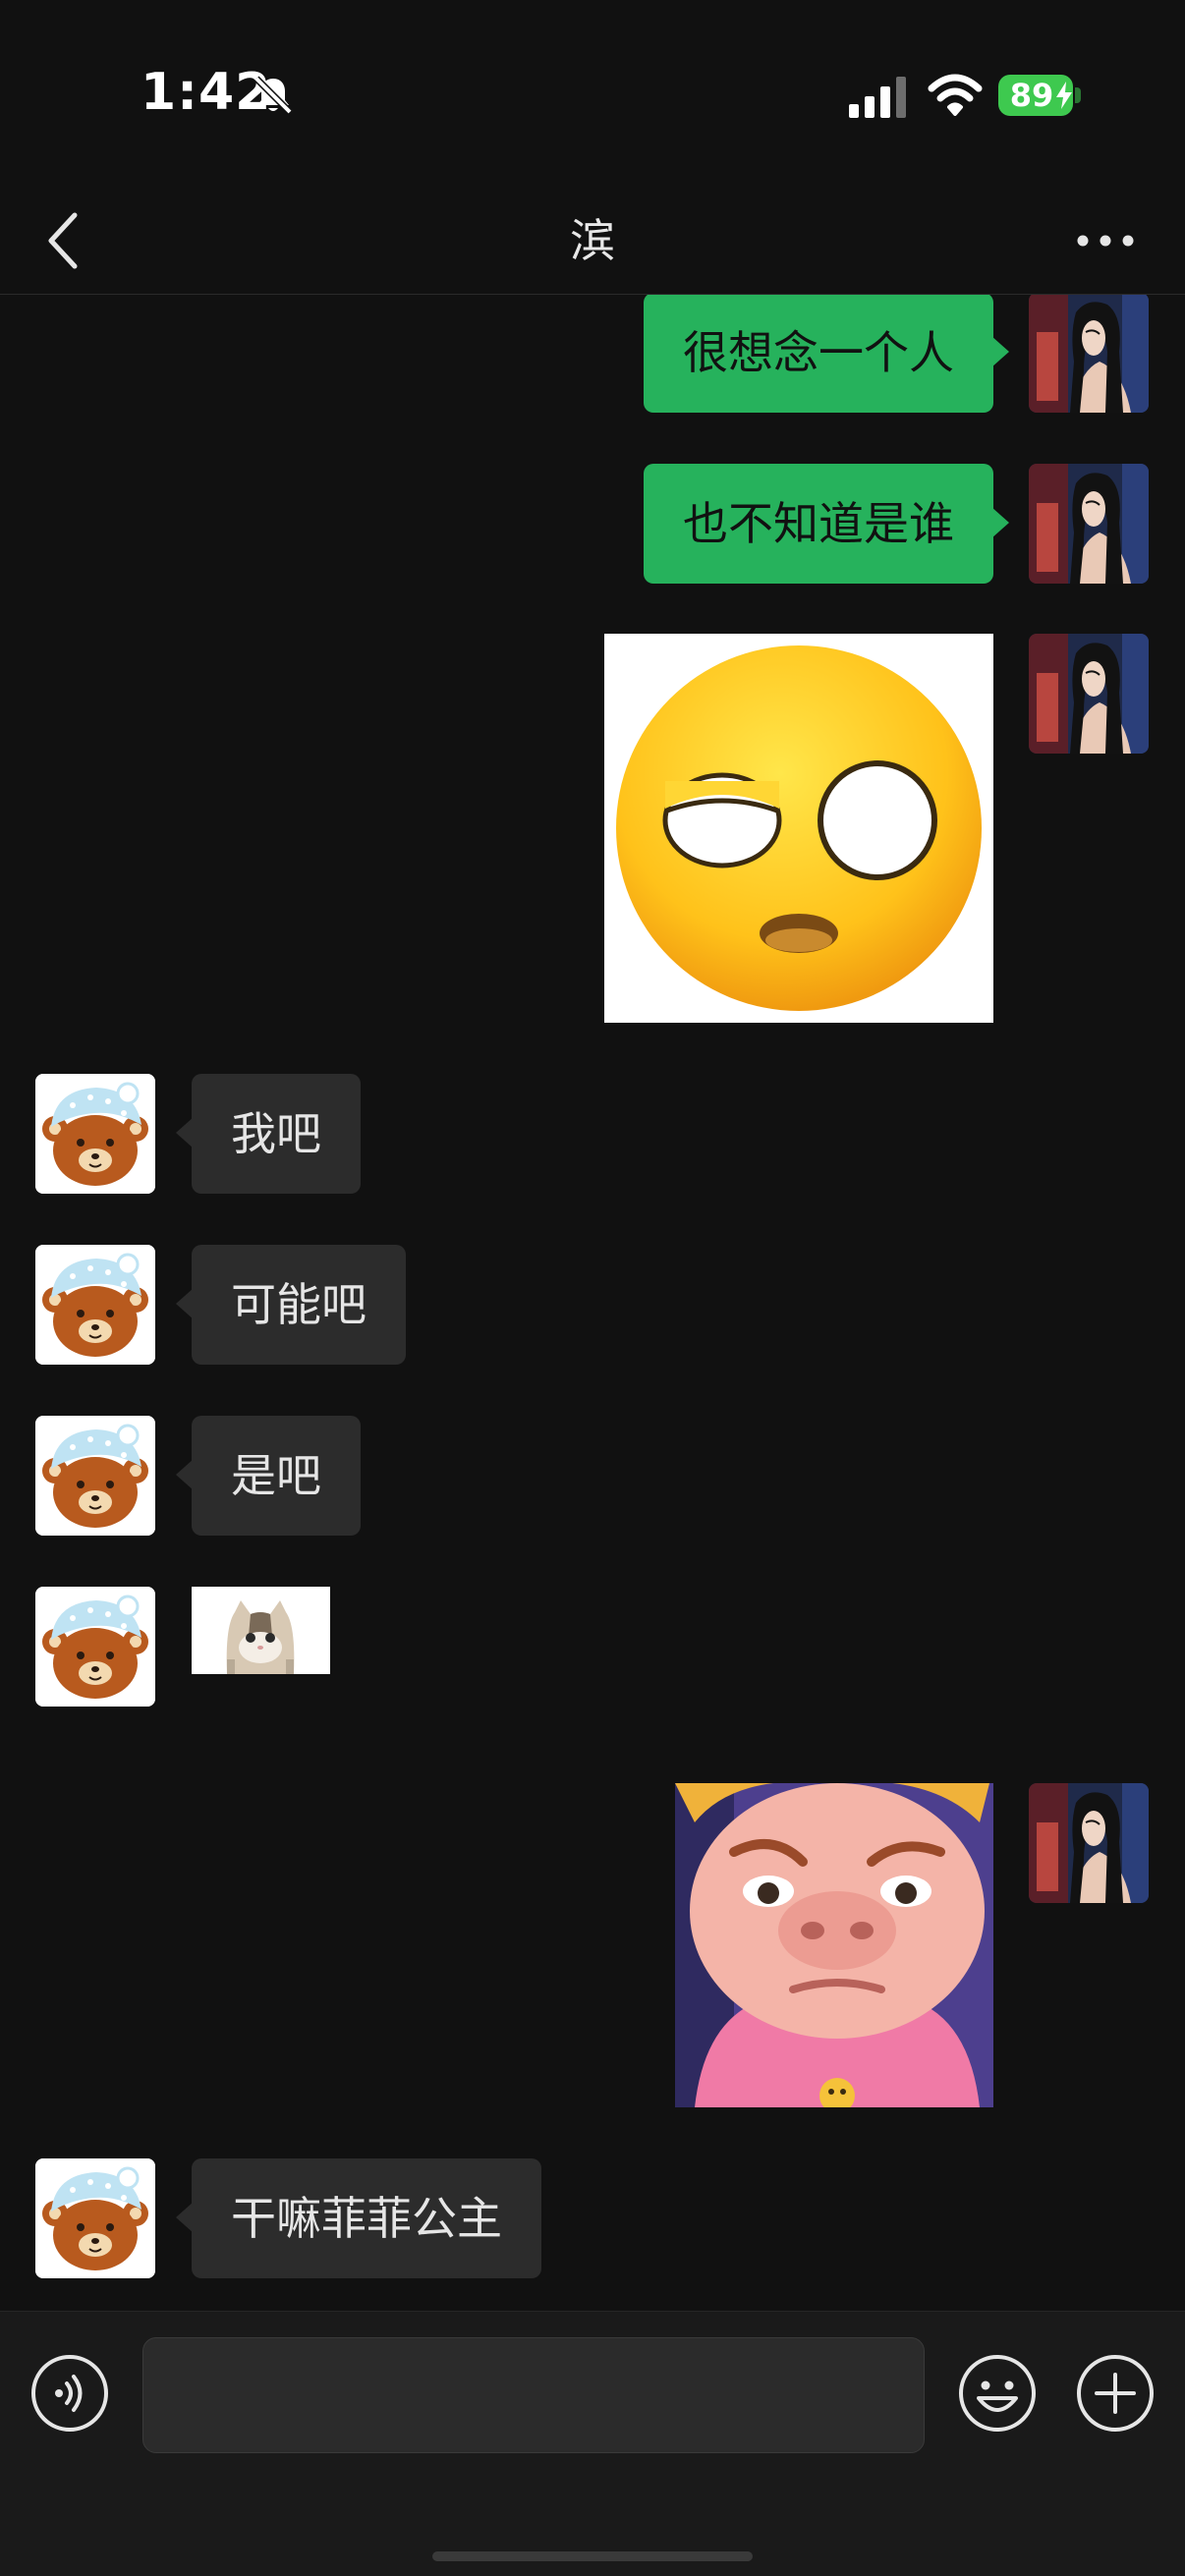 This screenshot has width=1185, height=2576. I want to click on battery-tip, so click(1078, 95).